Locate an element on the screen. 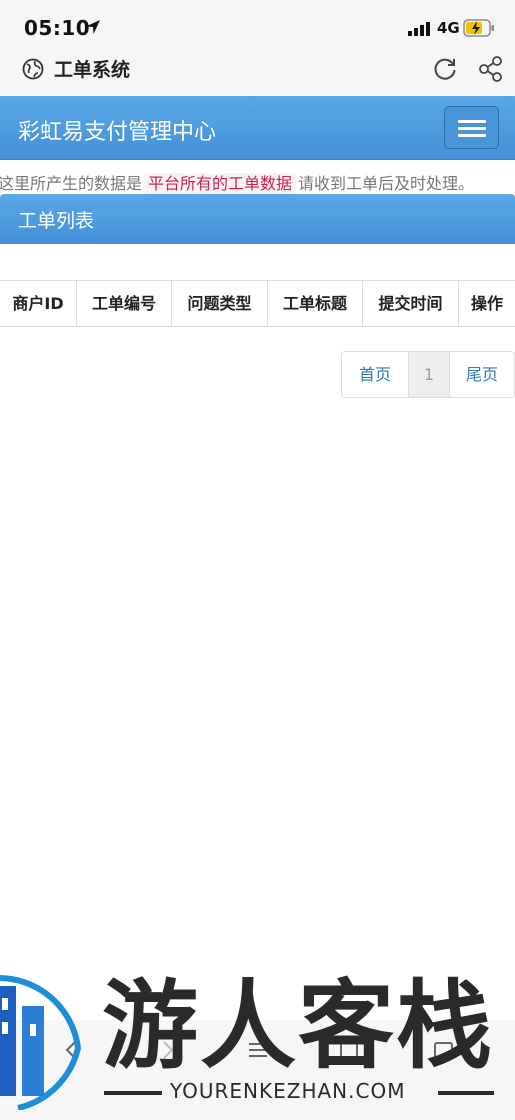 The width and height of the screenshot is (515, 1120). browser-title-bar: 工单系统 is located at coordinates (257, 74).